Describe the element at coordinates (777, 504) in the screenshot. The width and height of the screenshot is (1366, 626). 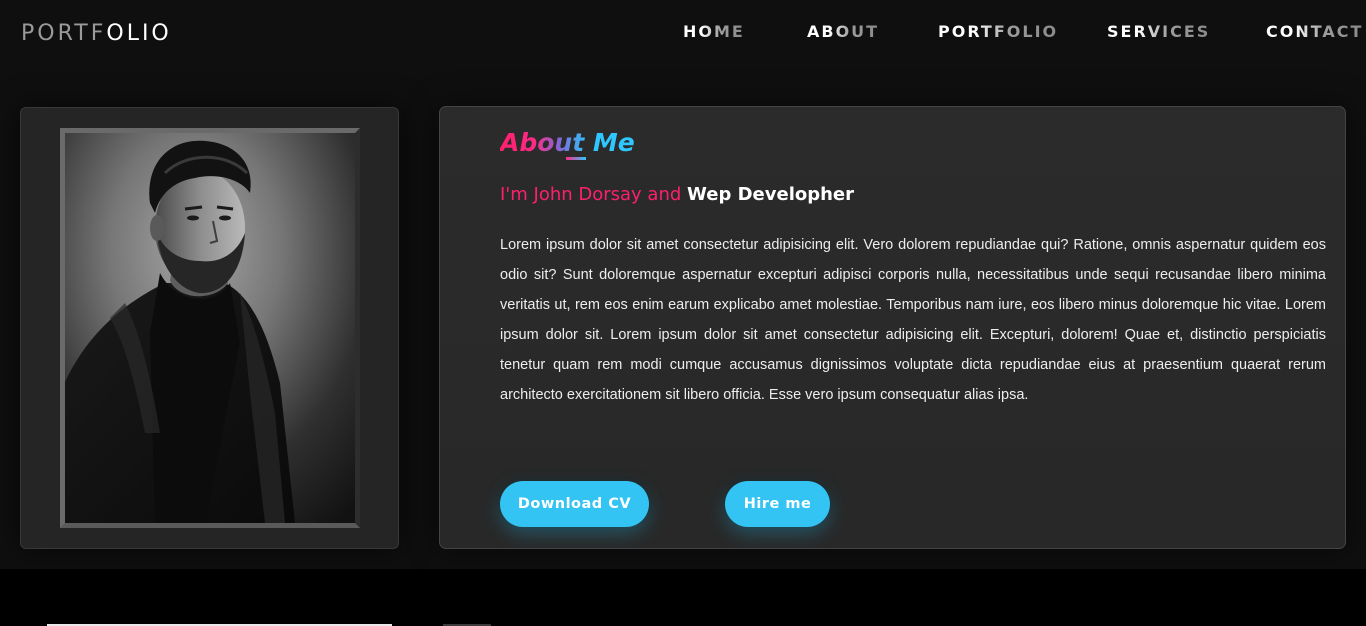
I see `hire-me-button: Hire me` at that location.